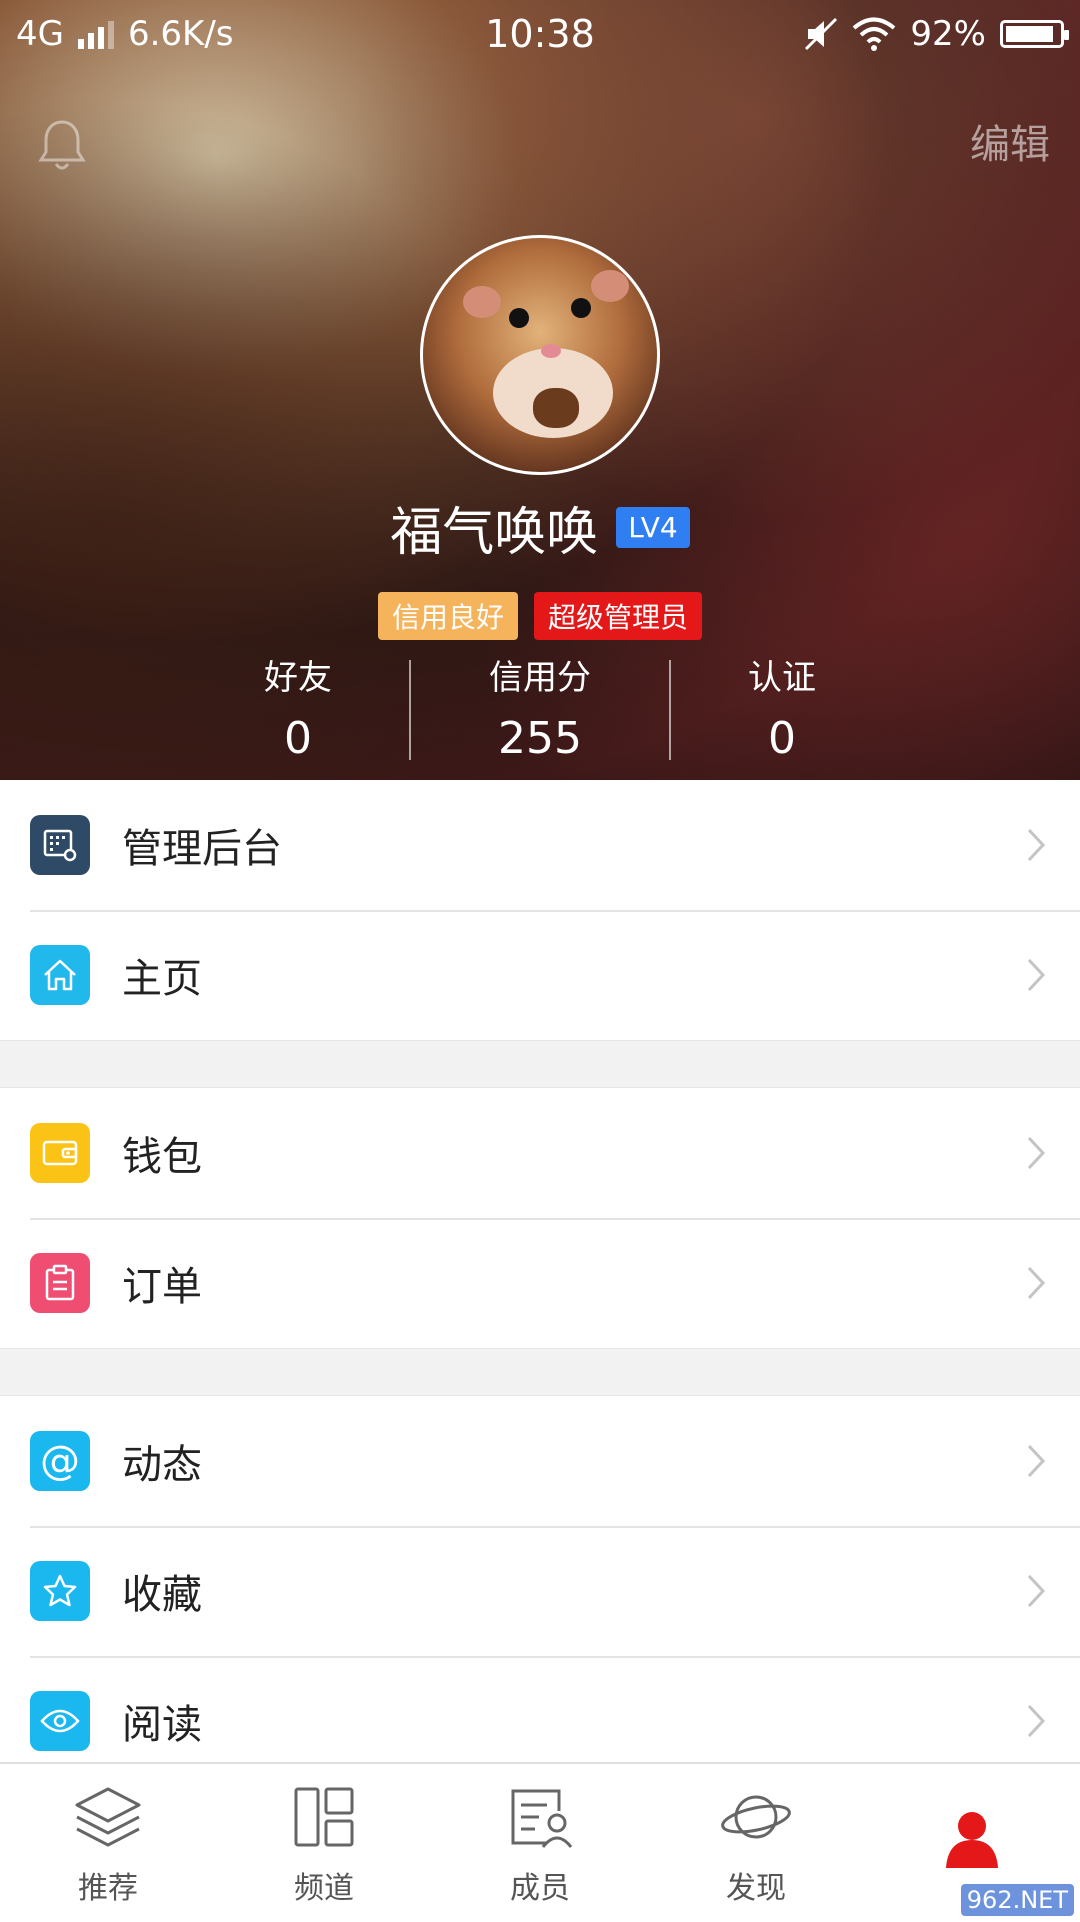 This screenshot has height=1922, width=1080. I want to click on user-name-row: 福气唤唤 LV4, so click(540, 527).